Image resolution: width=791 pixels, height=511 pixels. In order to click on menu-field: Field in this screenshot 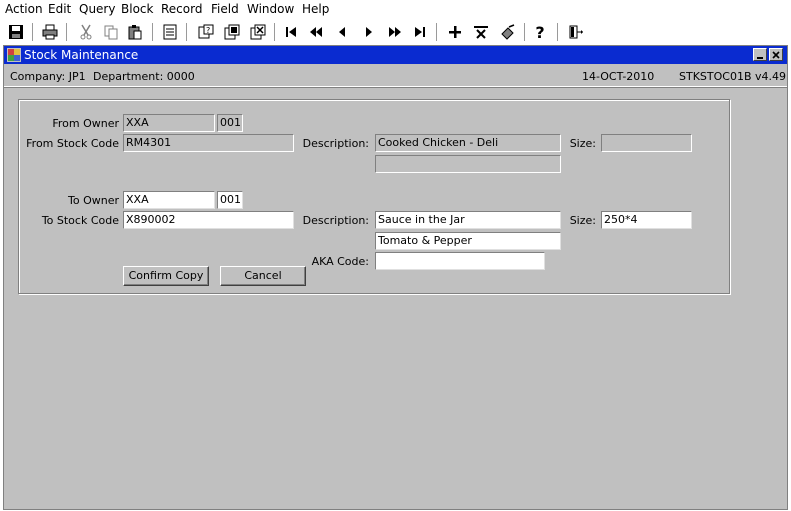, I will do `click(225, 9)`.